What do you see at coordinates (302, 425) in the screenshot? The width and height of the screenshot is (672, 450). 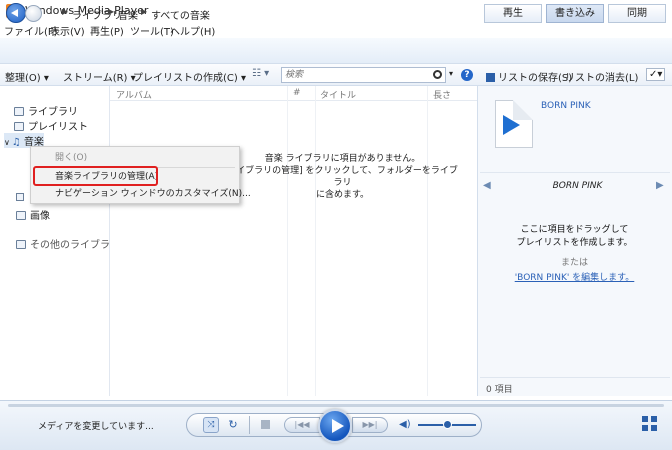 I see `previous-button: |◀◀` at bounding box center [302, 425].